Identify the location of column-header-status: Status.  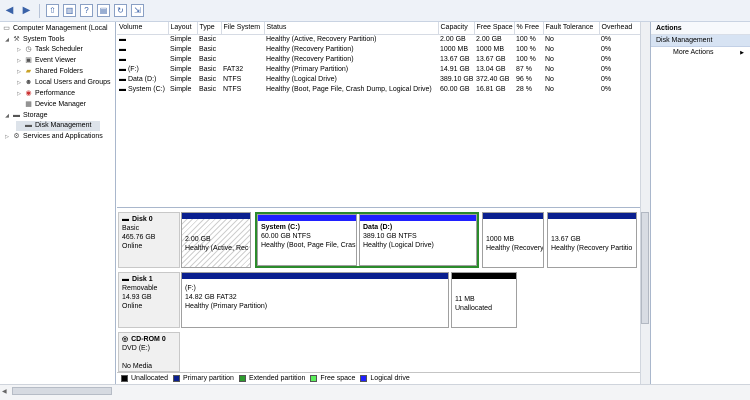
(351, 28).